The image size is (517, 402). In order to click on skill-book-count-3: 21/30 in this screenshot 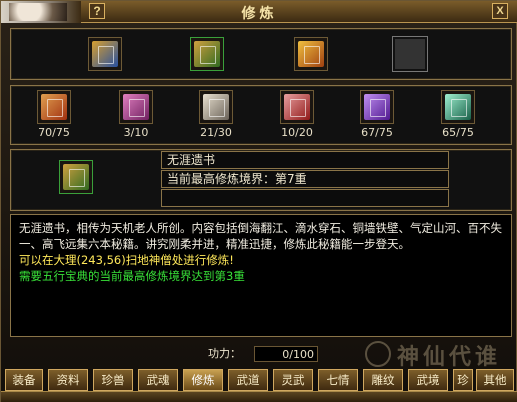, I will do `click(216, 132)`.